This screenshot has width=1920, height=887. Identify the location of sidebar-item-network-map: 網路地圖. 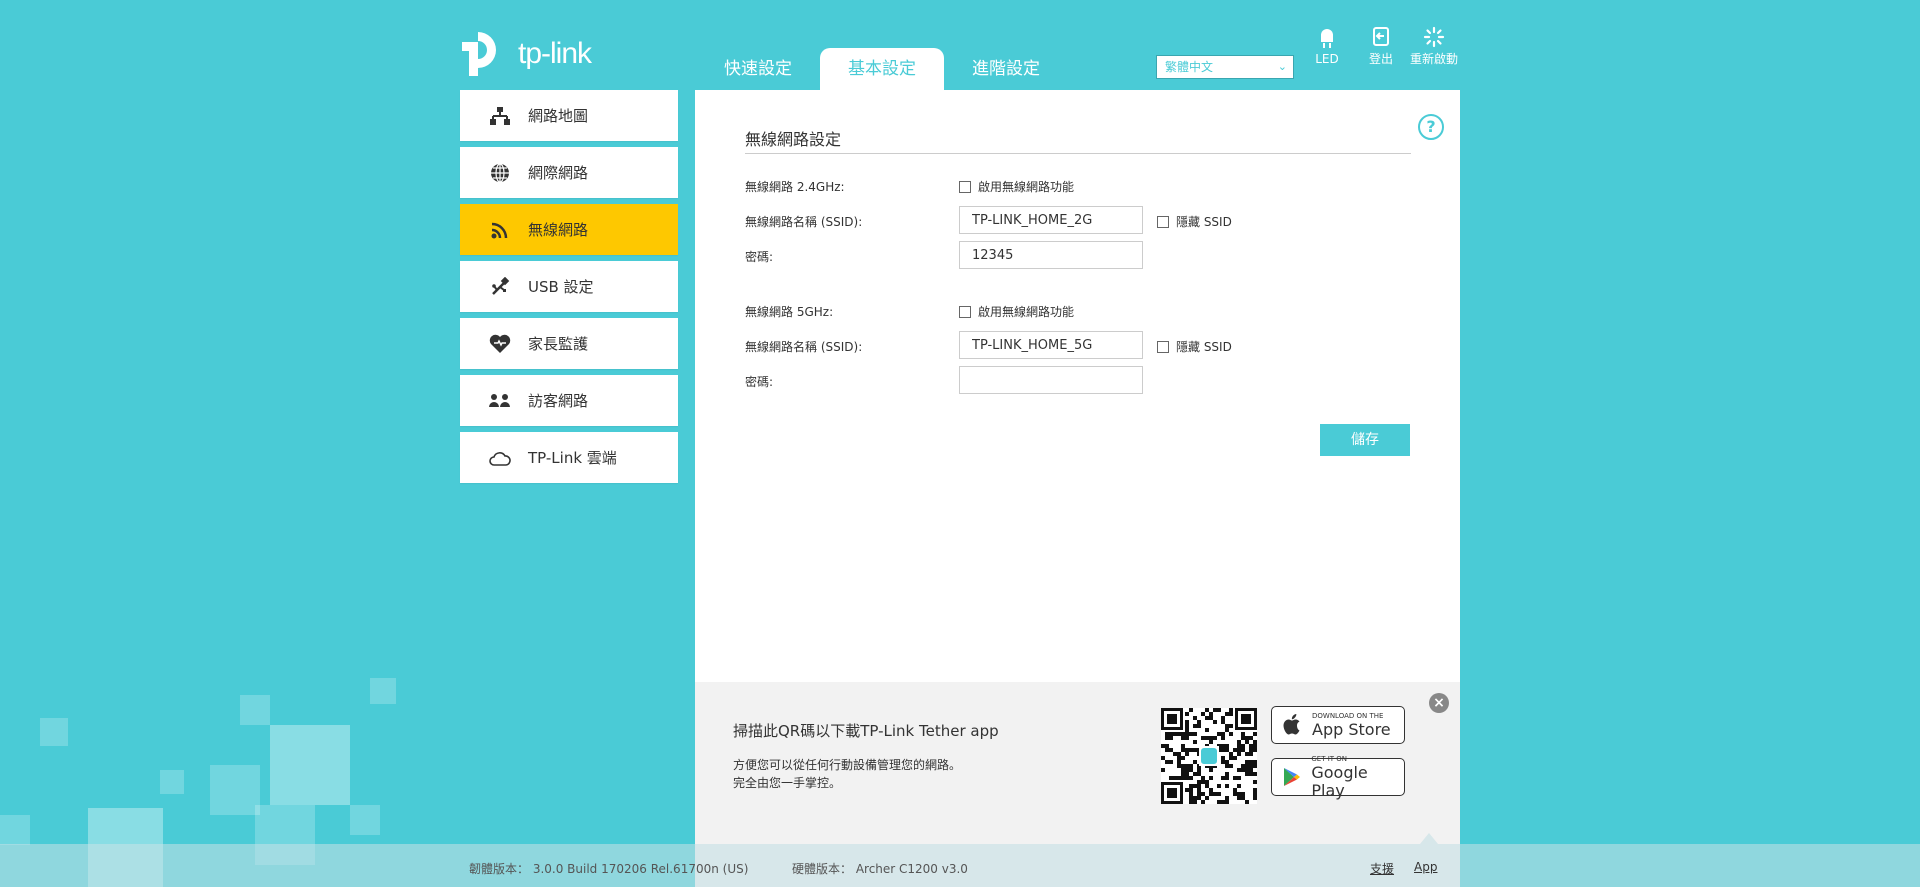
(569, 115).